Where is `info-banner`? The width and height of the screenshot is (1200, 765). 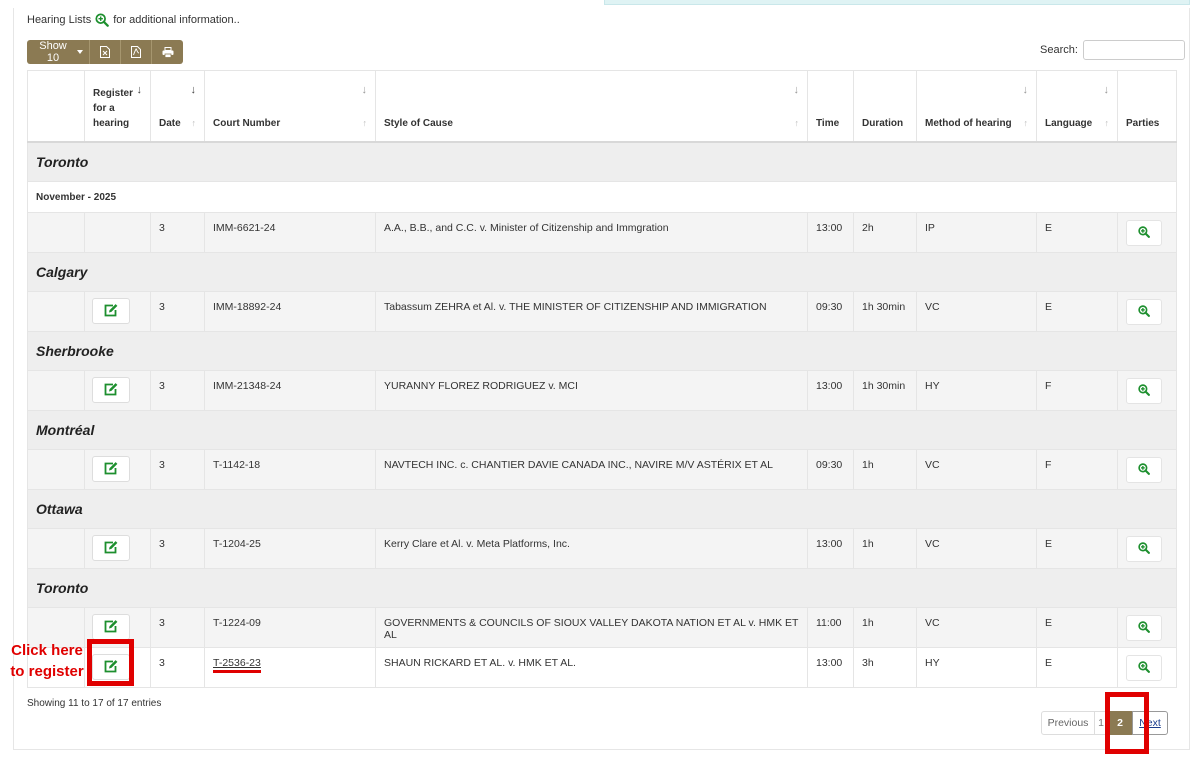 info-banner is located at coordinates (897, 2).